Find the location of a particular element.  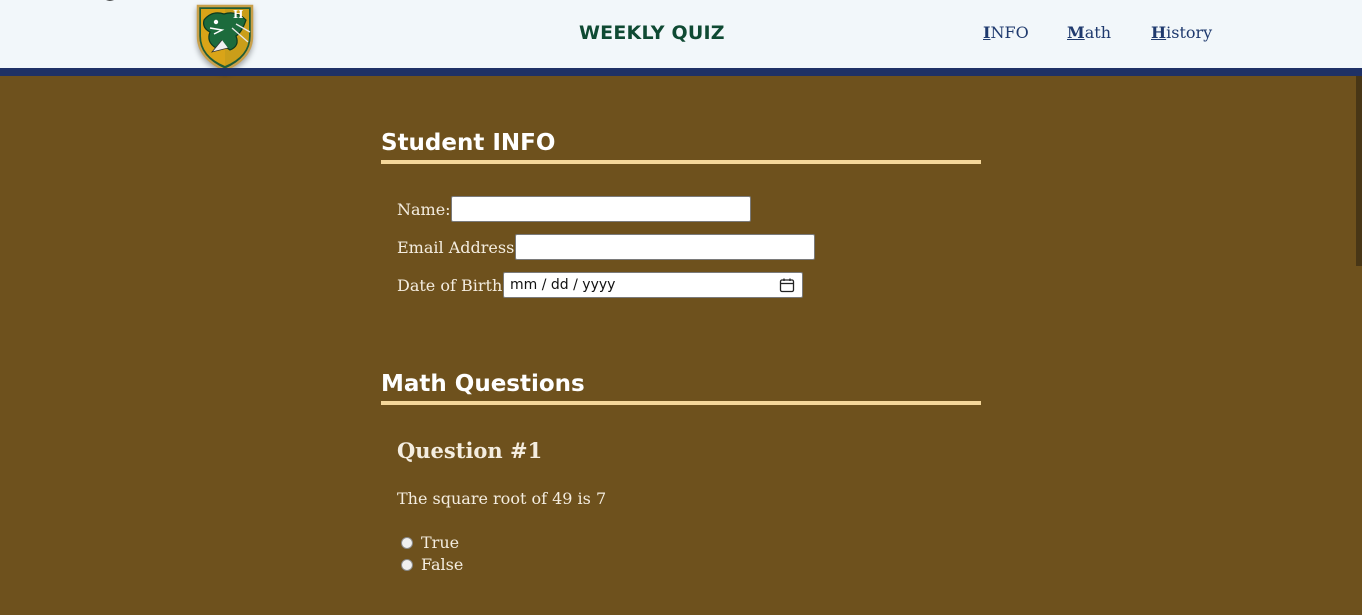

nav-link-history-rest: istory is located at coordinates (1189, 32).